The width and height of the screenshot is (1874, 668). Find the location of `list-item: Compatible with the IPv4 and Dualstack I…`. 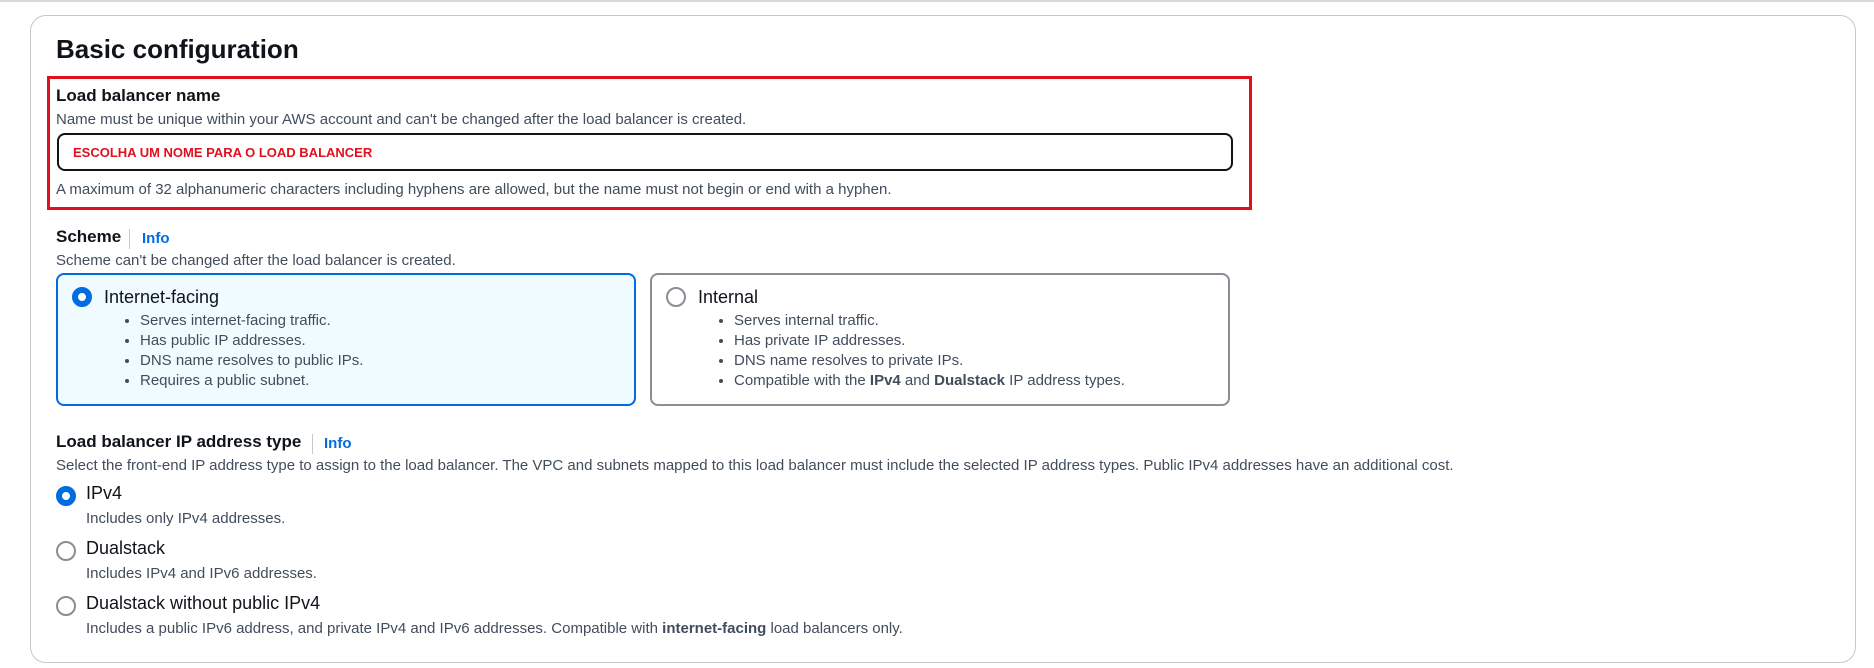

list-item: Compatible with the IPv4 and Dualstack I… is located at coordinates (929, 381).